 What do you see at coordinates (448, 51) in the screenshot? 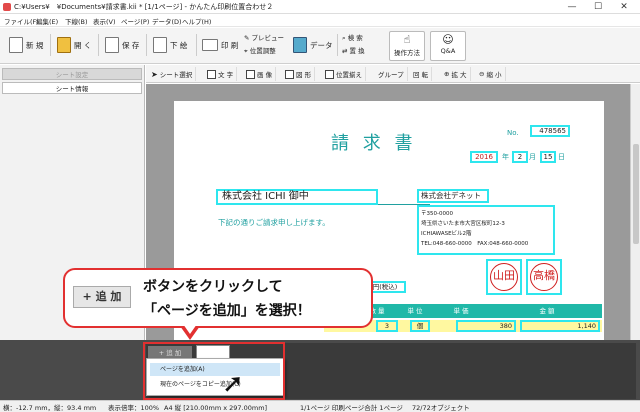
I see `qa-label: Q&A` at bounding box center [448, 51].